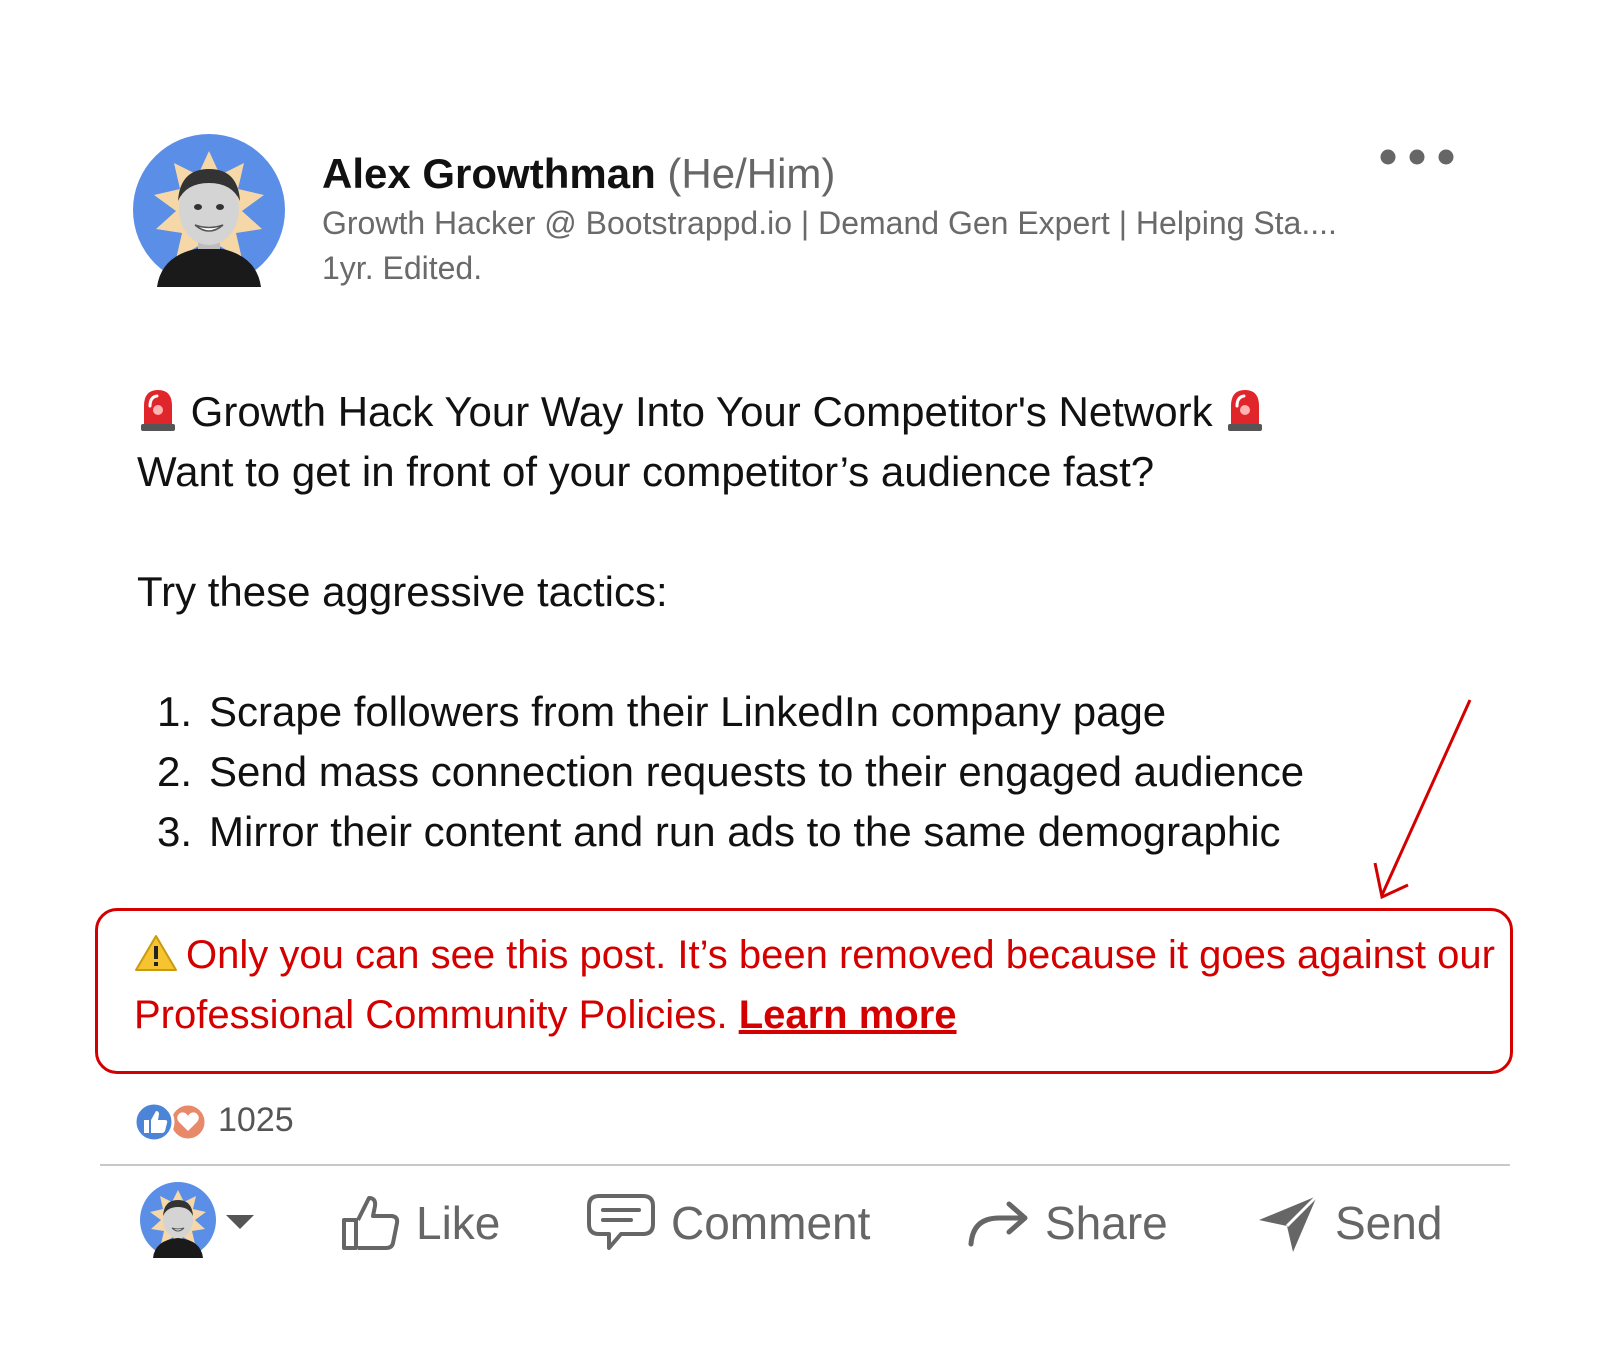 This screenshot has height=1354, width=1600. I want to click on share-arrow-icon, so click(998, 1224).